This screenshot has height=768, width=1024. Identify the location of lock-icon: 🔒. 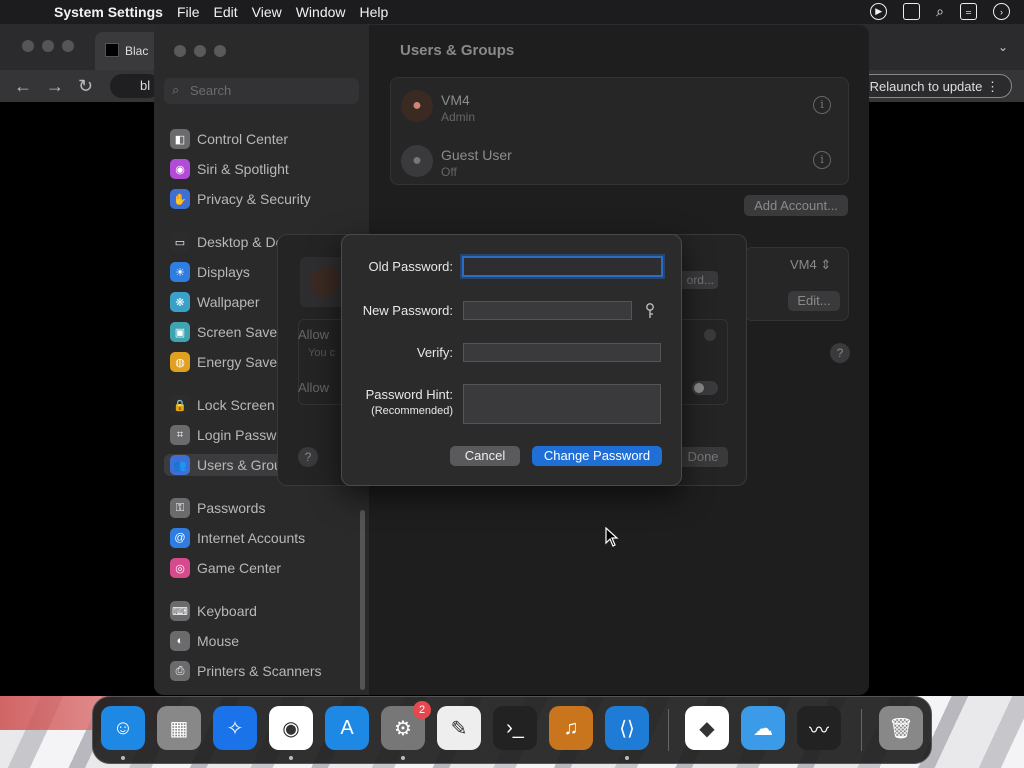
(180, 405).